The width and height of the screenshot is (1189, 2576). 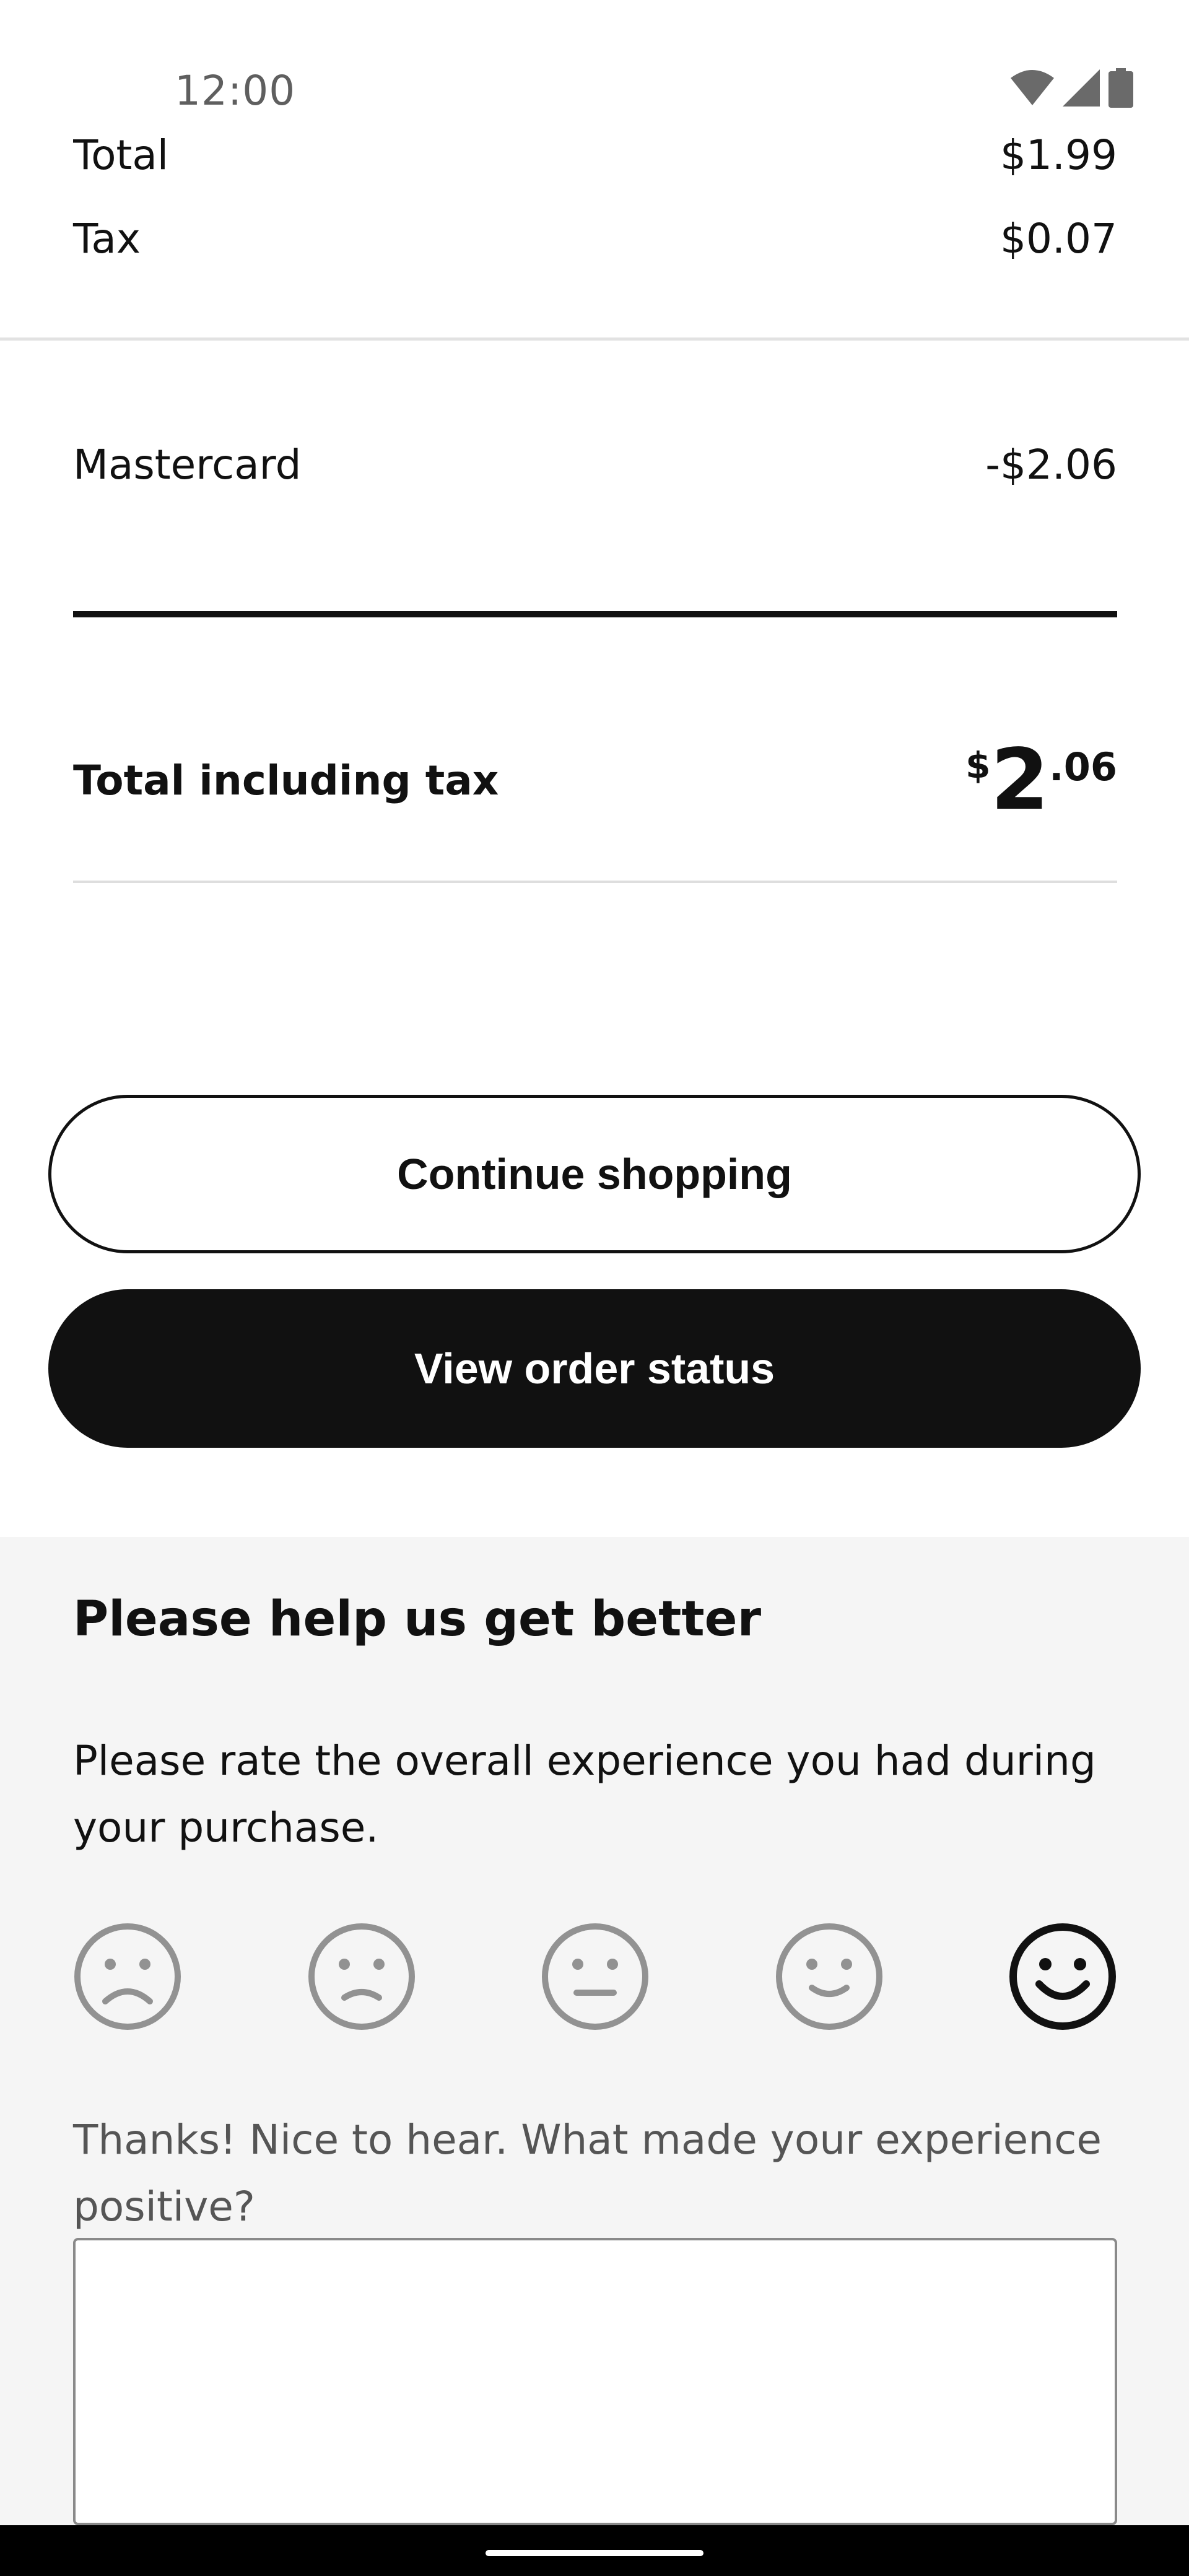 I want to click on grand-total-row: Total including tax $ 2 .06, so click(x=595, y=780).